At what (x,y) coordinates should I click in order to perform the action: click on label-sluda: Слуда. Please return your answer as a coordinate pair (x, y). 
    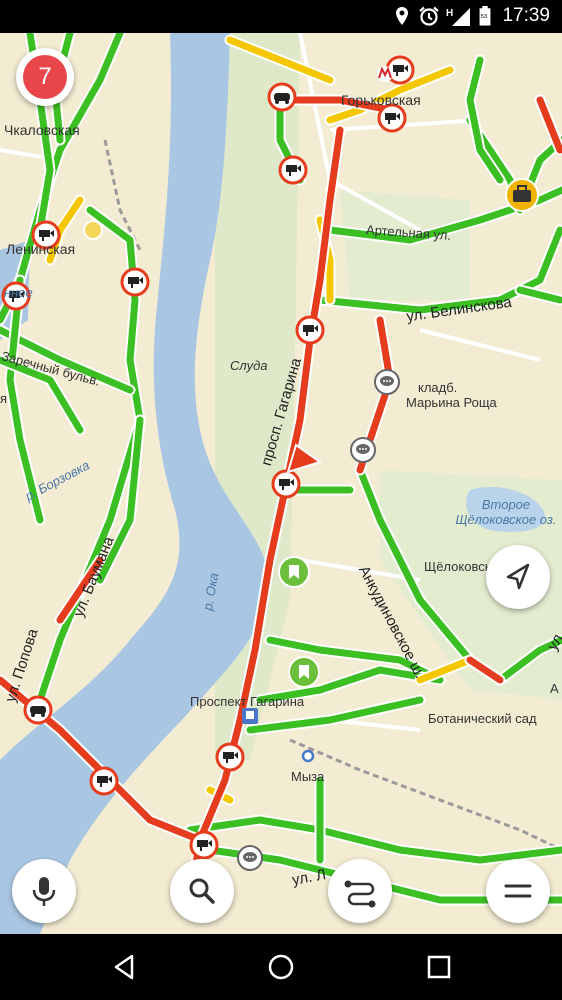
    Looking at the image, I should click on (249, 365).